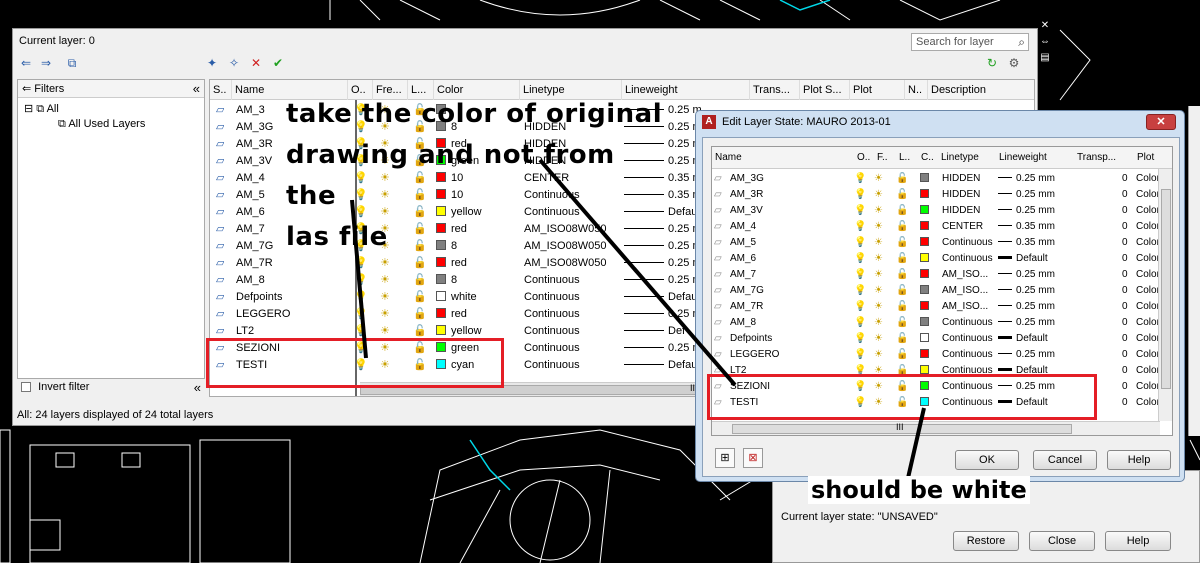 This screenshot has height=563, width=1200. Describe the element at coordinates (1035, 158) in the screenshot. I see `column-header: Lineweight` at that location.